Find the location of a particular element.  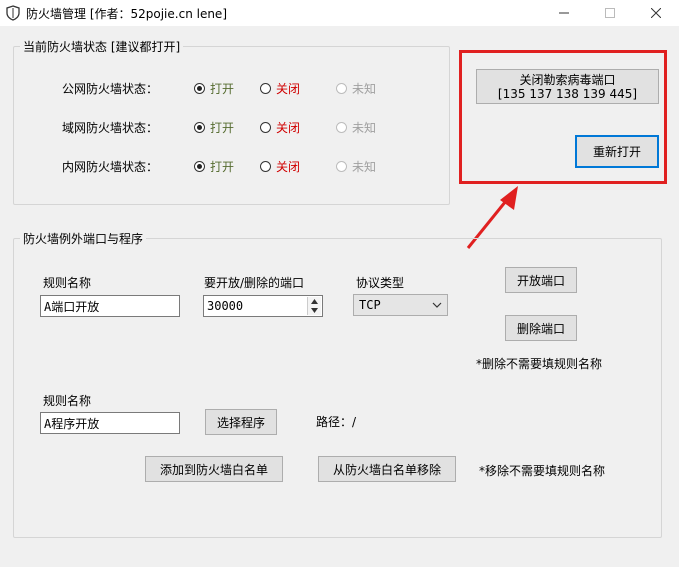

private-unknown-radio: 未知 is located at coordinates (356, 166).